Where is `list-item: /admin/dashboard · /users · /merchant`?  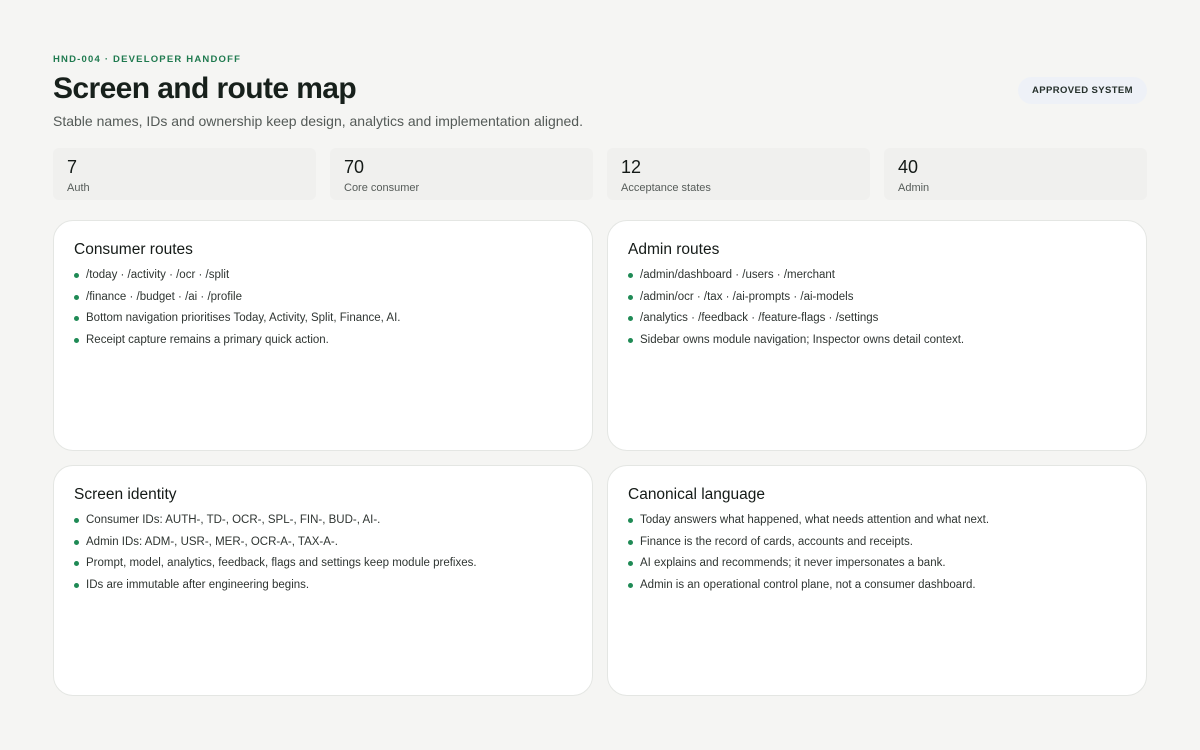
list-item: /admin/dashboard · /users · /merchant is located at coordinates (877, 276).